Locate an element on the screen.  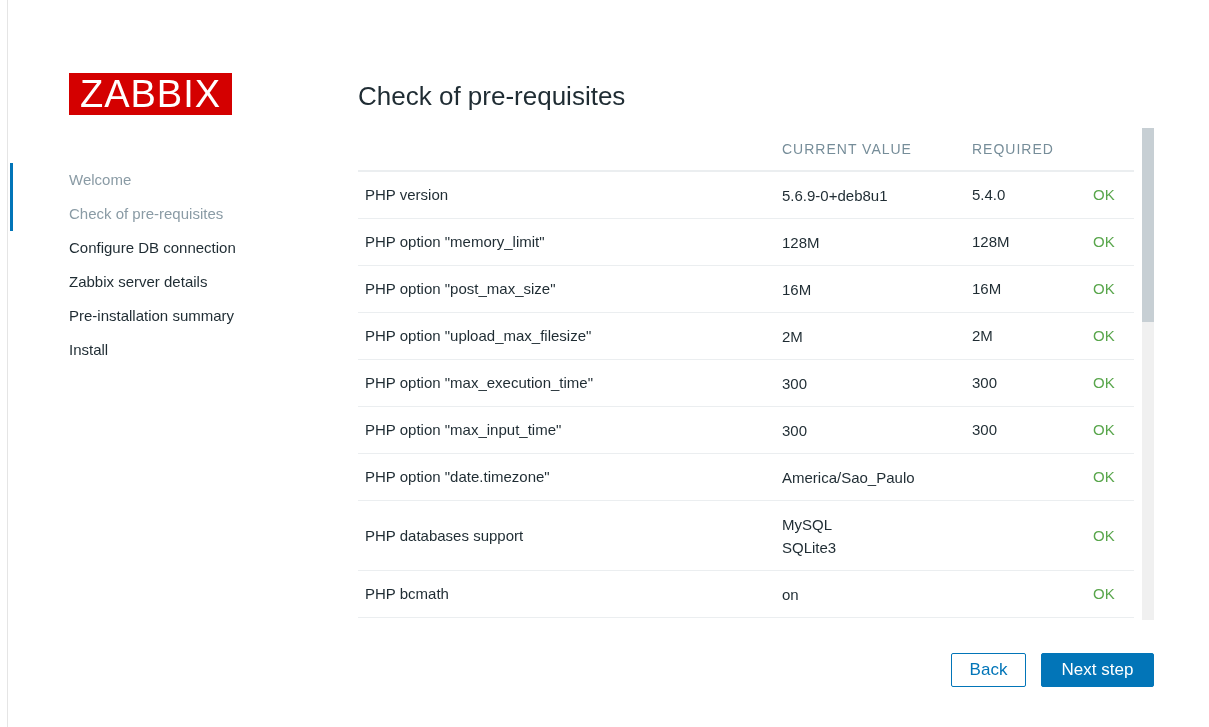
table-cell: PHP option "upload_max_filesize" is located at coordinates (478, 335).